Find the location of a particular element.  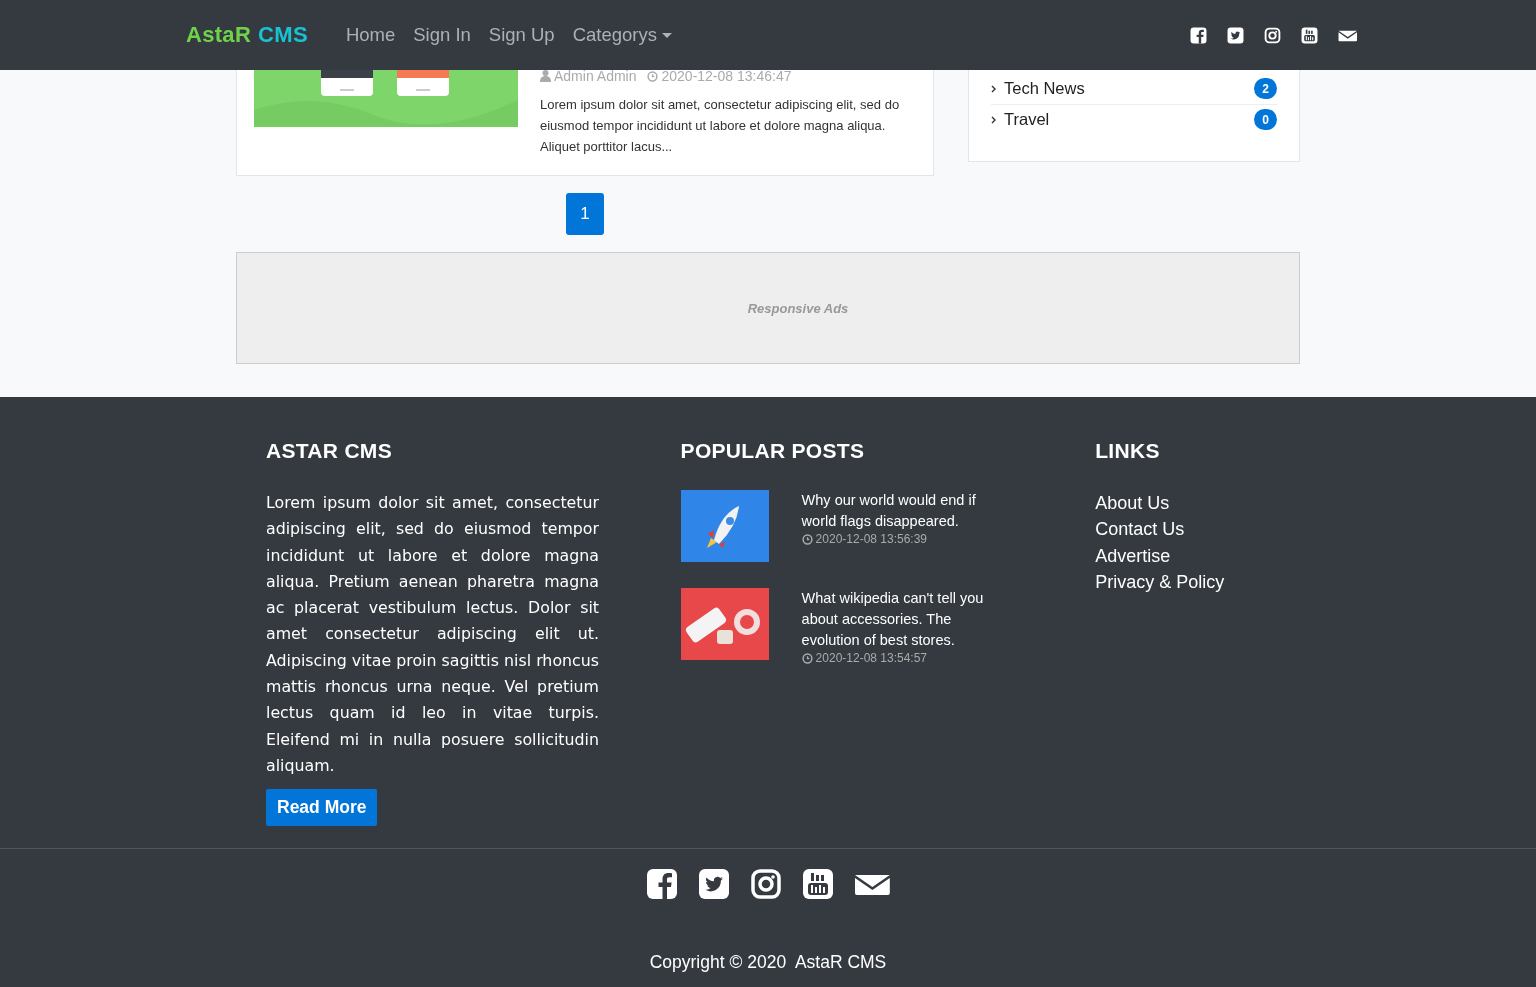

category-link: Tech News is located at coordinates (1125, 88).